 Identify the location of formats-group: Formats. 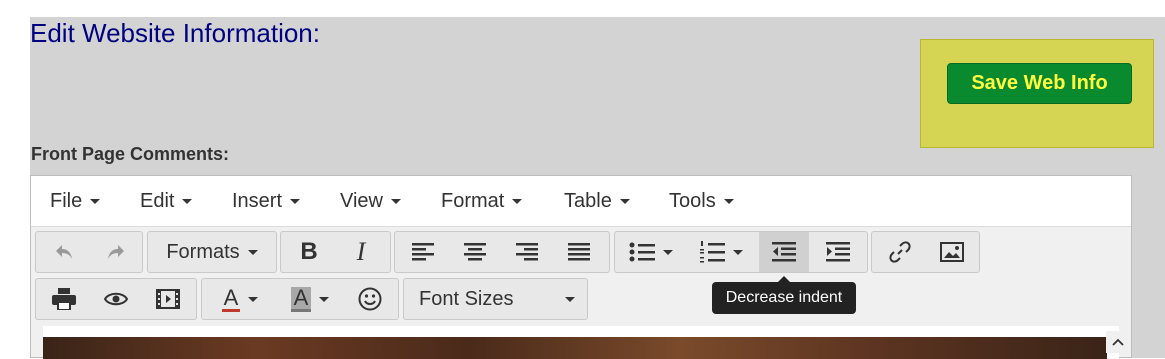
(212, 252).